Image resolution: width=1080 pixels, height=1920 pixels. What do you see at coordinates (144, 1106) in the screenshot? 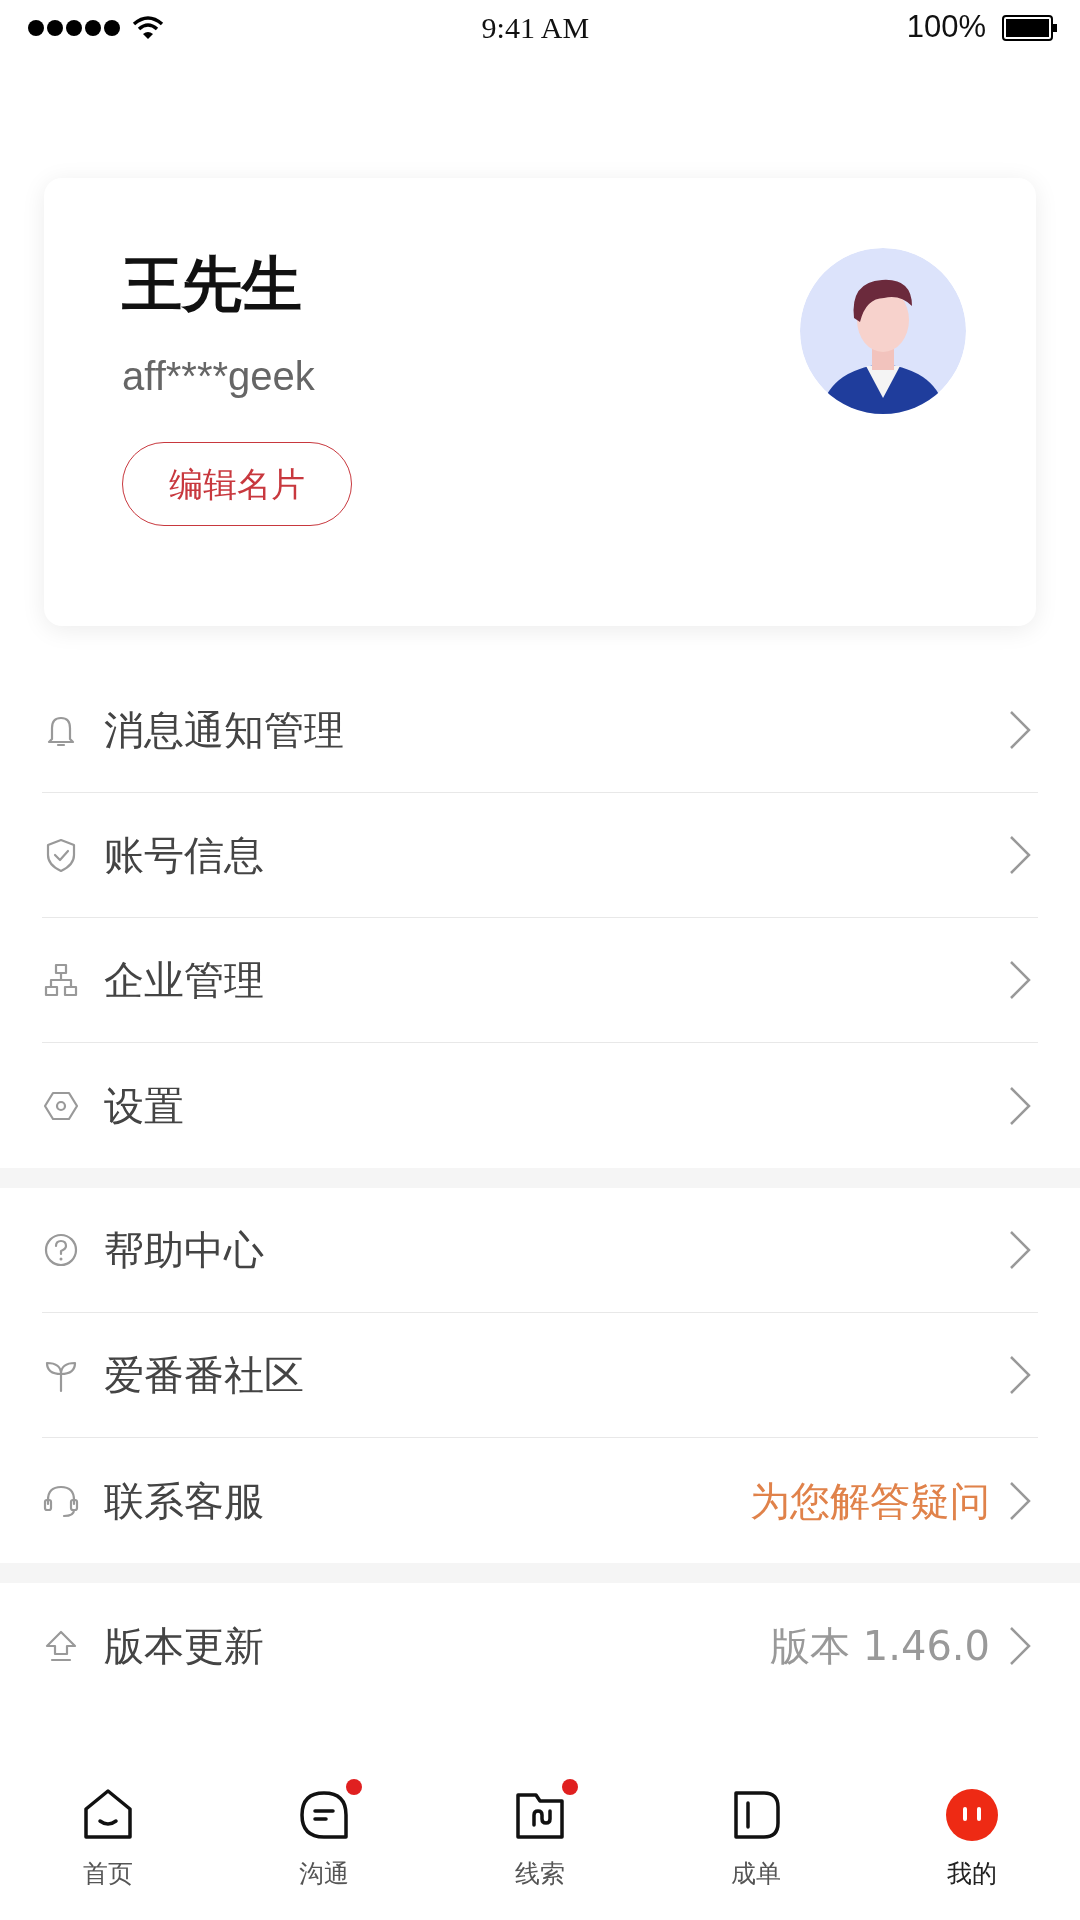
I see `menu-label: 设置` at bounding box center [144, 1106].